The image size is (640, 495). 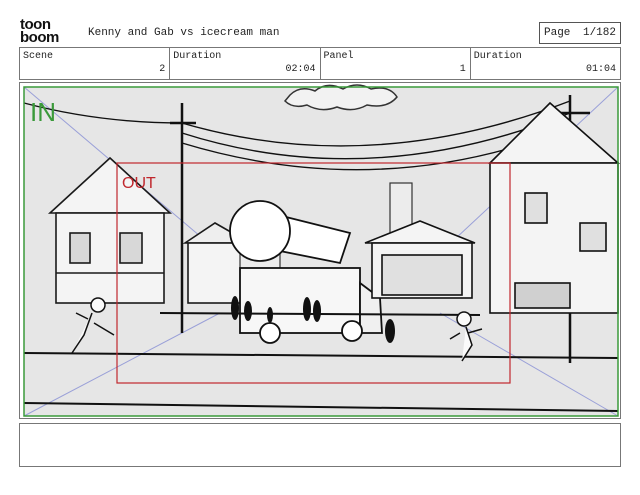 I want to click on toonboom-logo: toon boom, so click(x=44, y=32).